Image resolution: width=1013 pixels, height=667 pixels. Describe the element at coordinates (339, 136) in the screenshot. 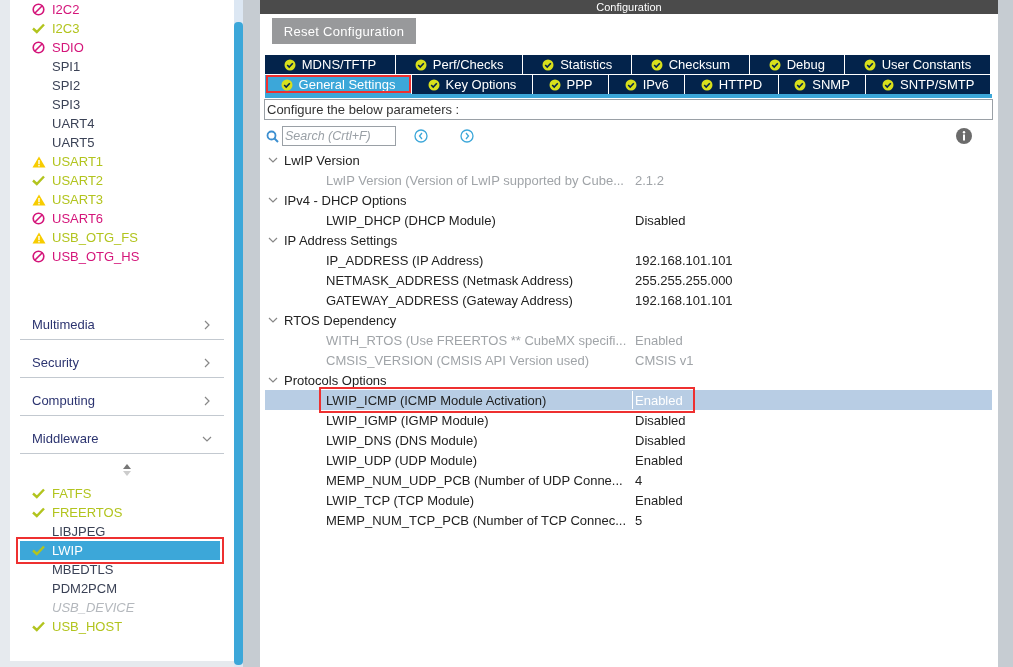

I see `search-field: Search (Crtl+F)` at that location.